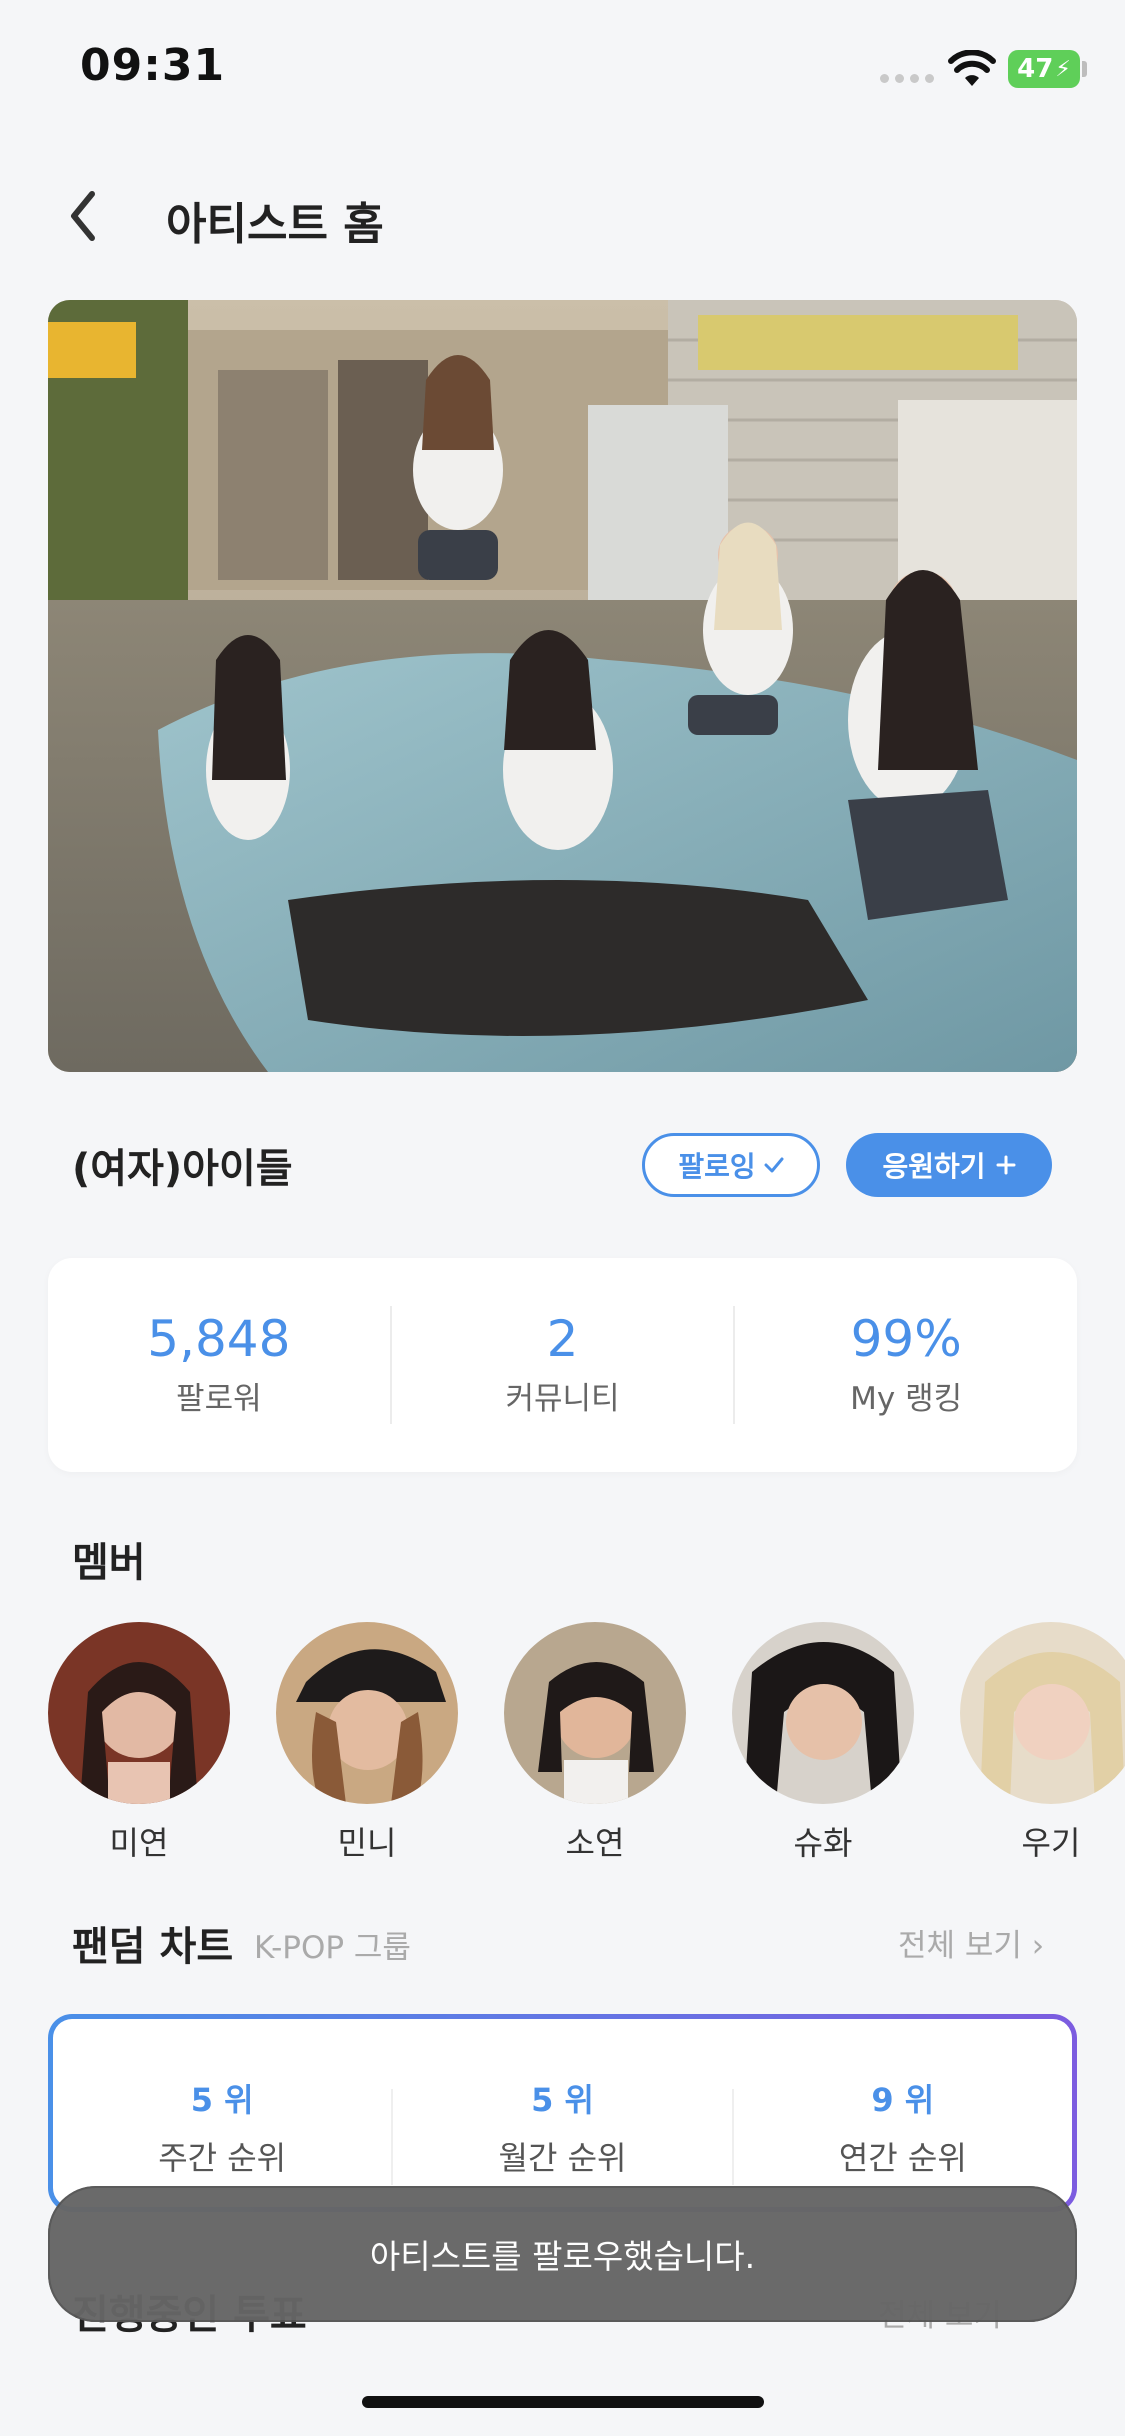  Describe the element at coordinates (153, 1947) in the screenshot. I see `fandom-chart-title: 팬덤 차트` at that location.